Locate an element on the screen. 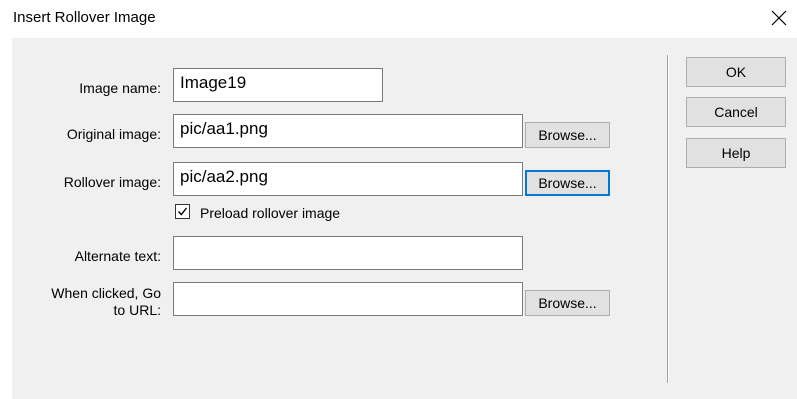  preload-label: Preload rollover image is located at coordinates (270, 213).